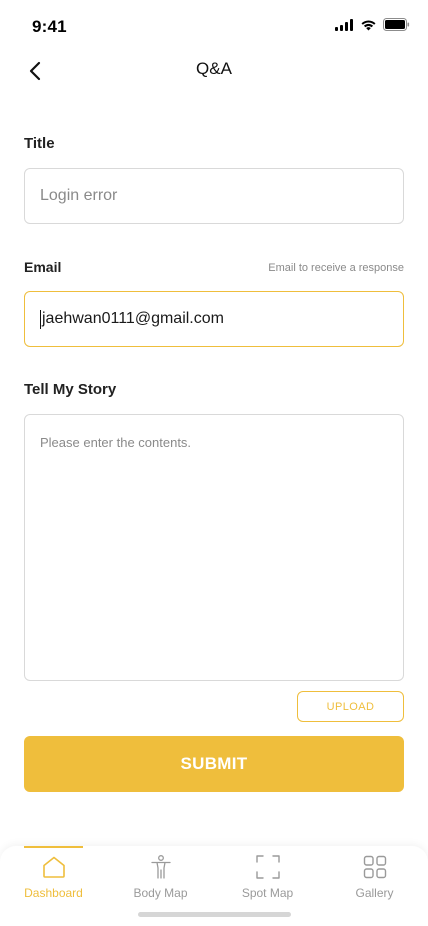  I want to click on tab-gallery: Gallery, so click(374, 876).